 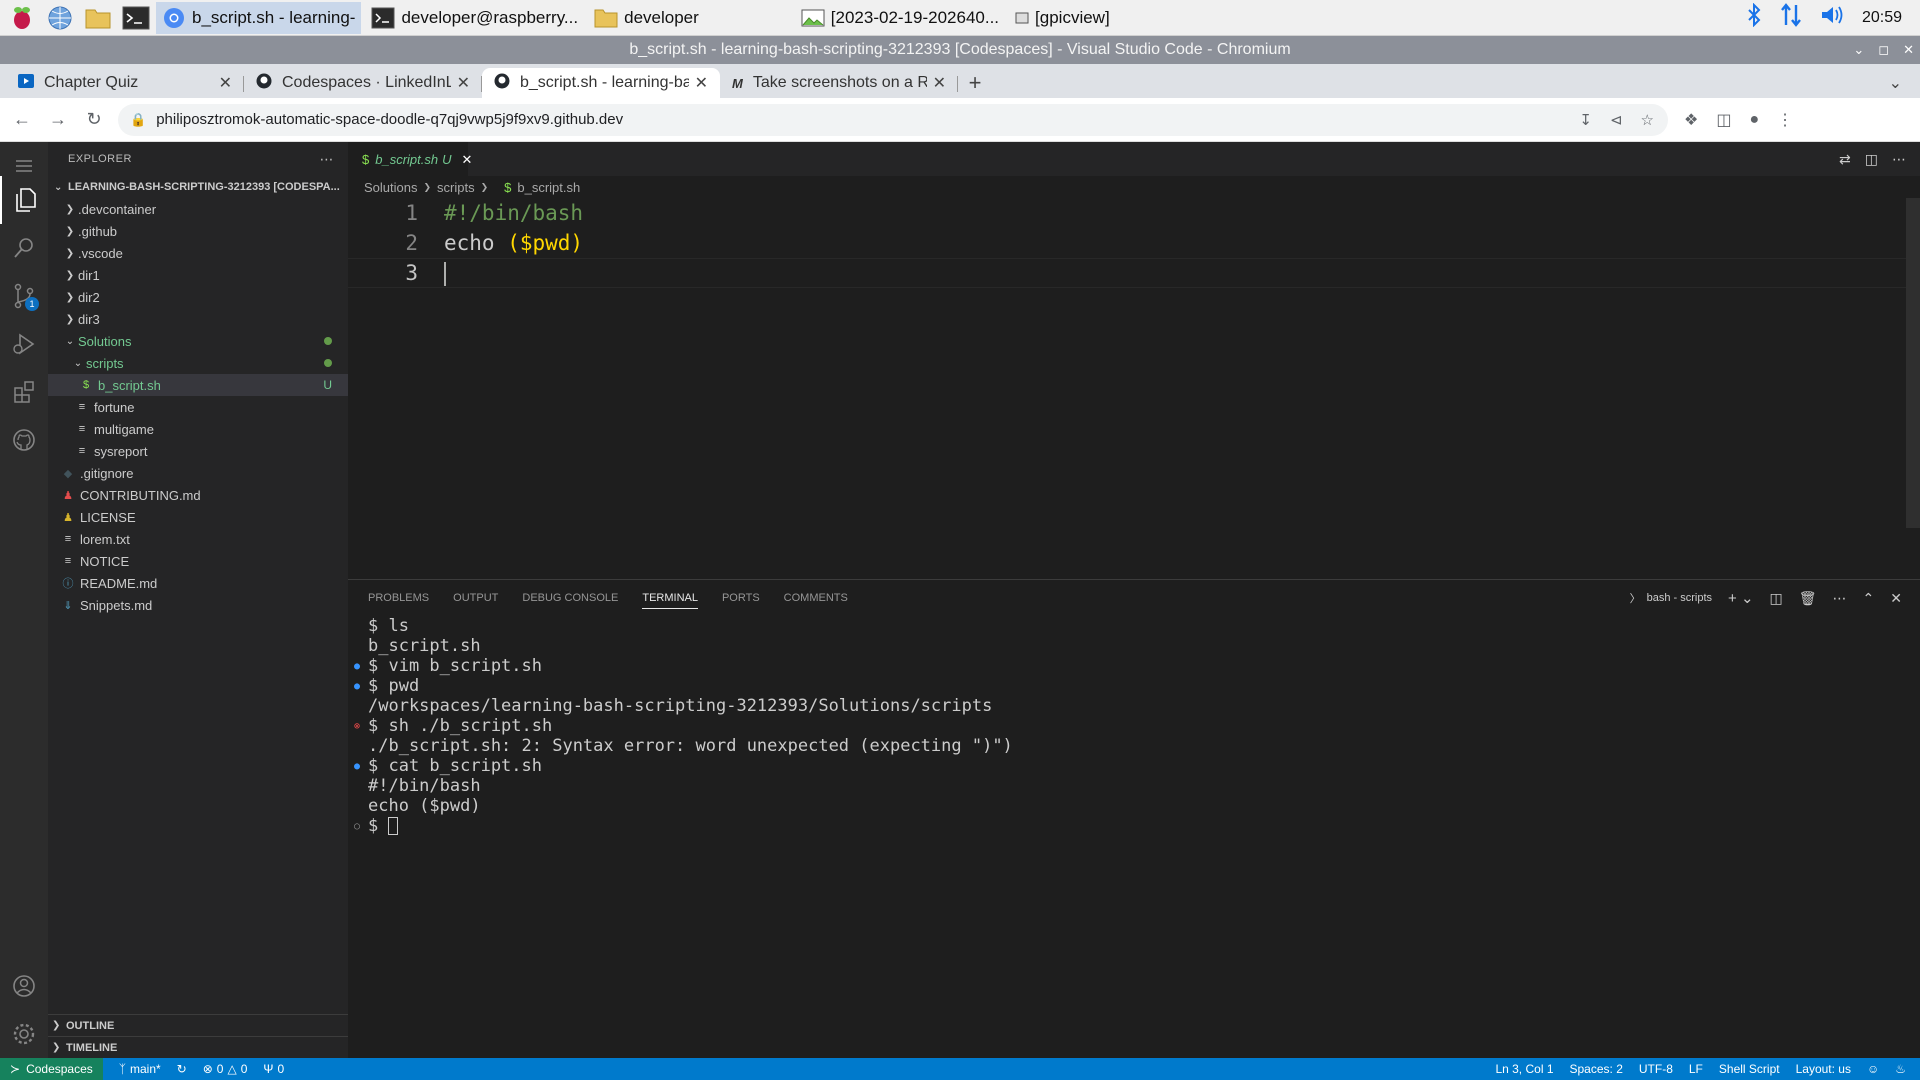 I want to click on extensions-icon, so click(x=24, y=392).